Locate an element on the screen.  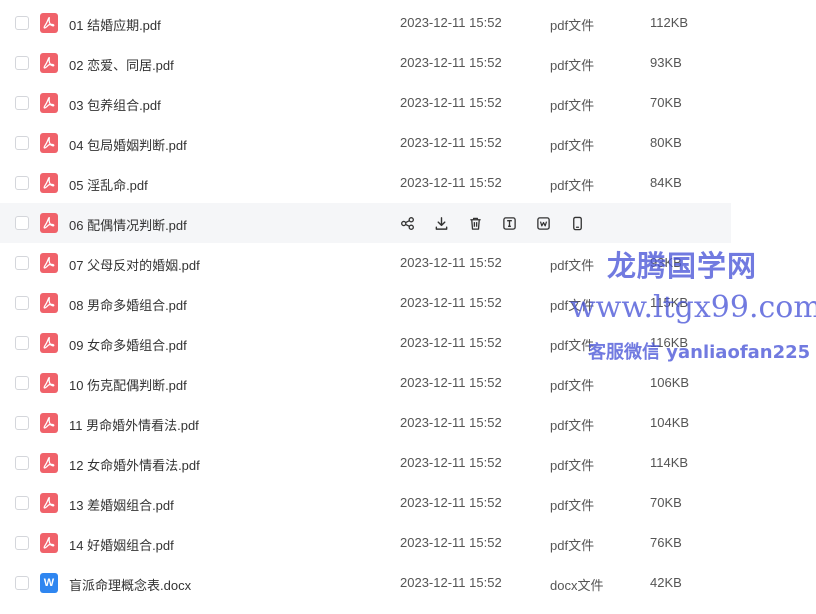
file-name: 05 淫乱命.pdf is located at coordinates (108, 184).